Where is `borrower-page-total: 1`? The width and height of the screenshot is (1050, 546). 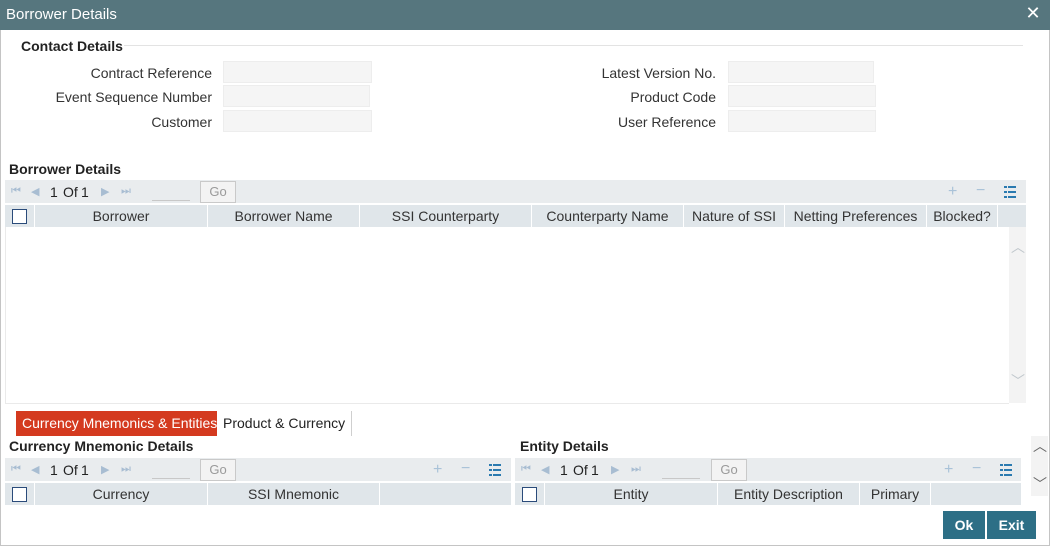
borrower-page-total: 1 is located at coordinates (85, 192).